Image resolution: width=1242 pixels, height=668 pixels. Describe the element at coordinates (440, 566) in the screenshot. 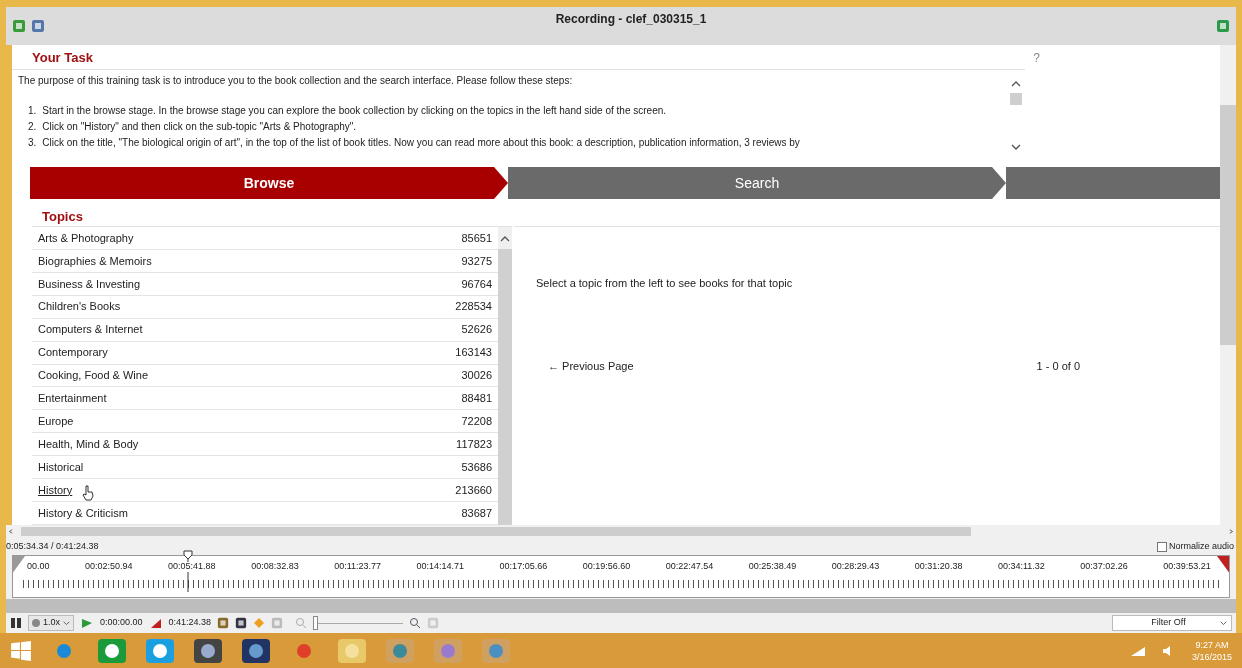

I see `time-label: 00:14:14.71` at that location.